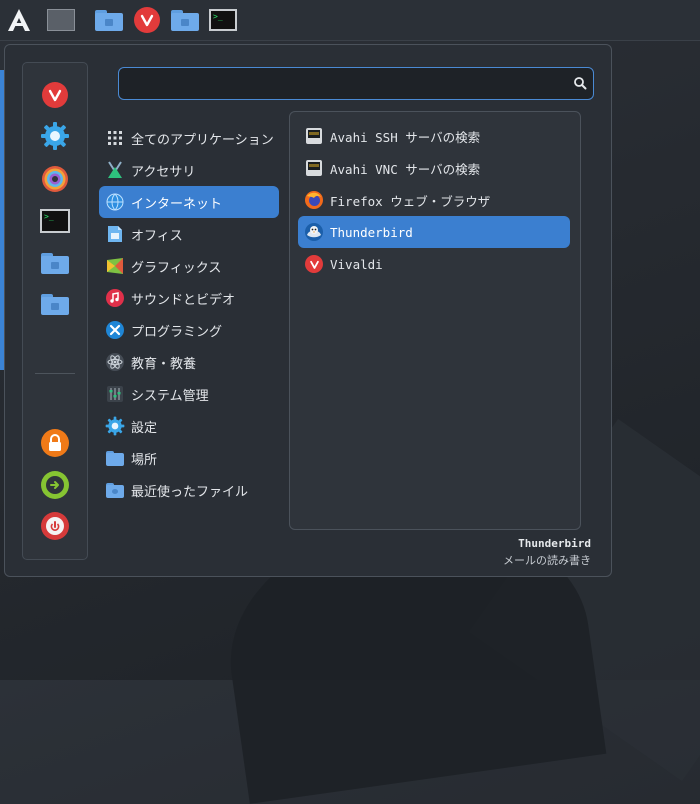  Describe the element at coordinates (410, 201) in the screenshot. I see `app-label: Firefox ウェブ・ブラウザ` at that location.